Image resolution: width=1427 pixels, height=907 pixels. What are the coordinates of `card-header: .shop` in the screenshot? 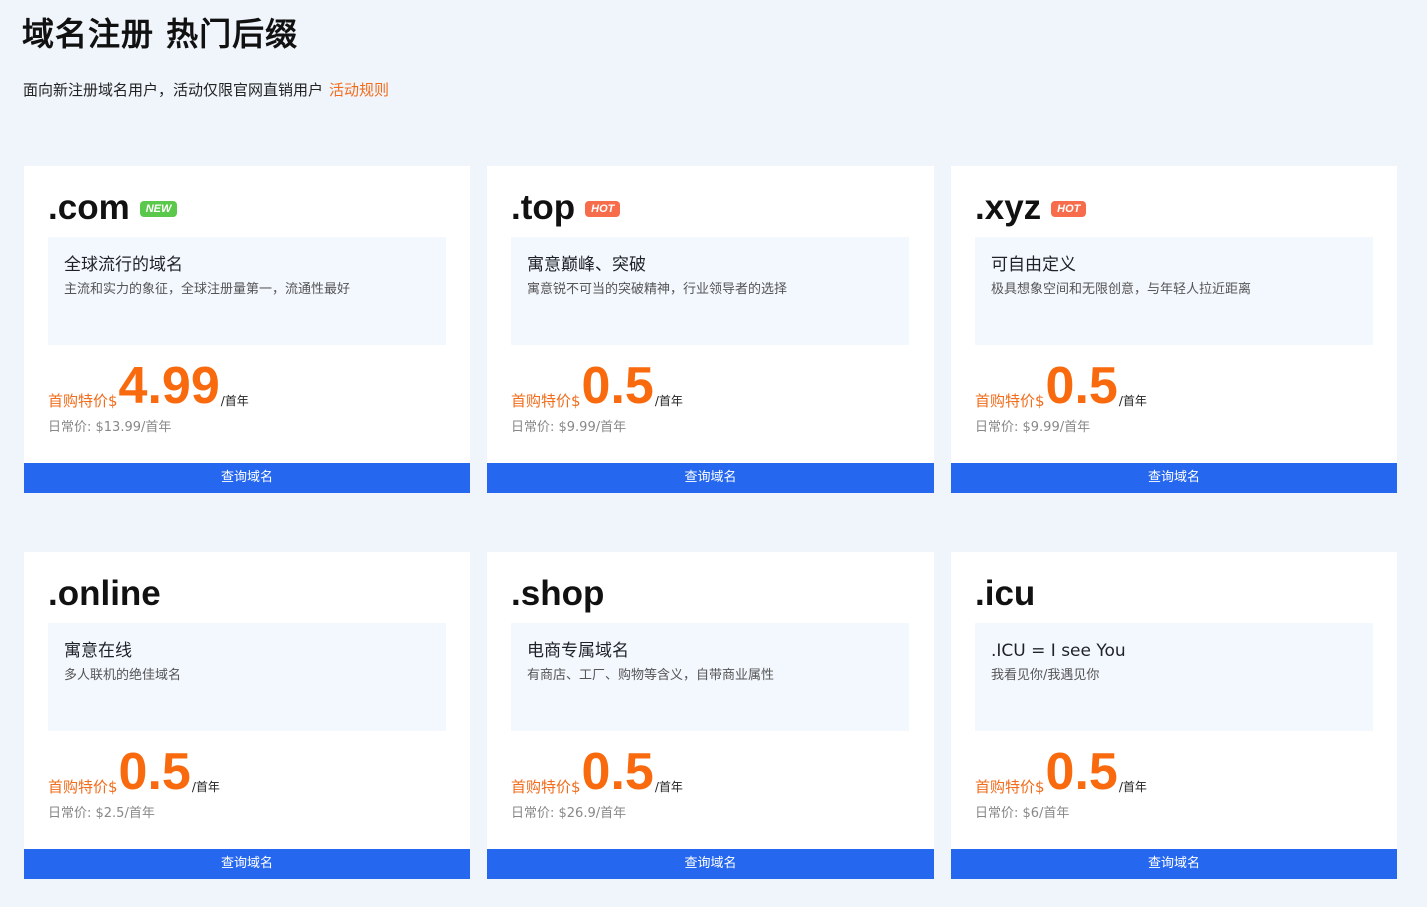 It's located at (557, 594).